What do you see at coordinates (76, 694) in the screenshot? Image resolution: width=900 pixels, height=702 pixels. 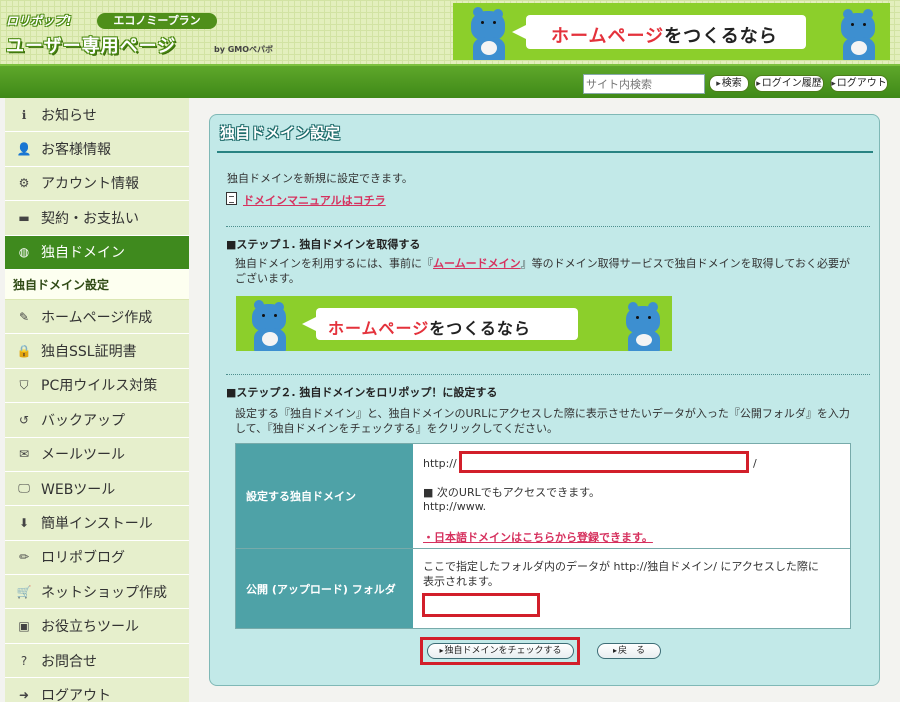 I see `sidebar-item-label: ログアウト` at bounding box center [76, 694].